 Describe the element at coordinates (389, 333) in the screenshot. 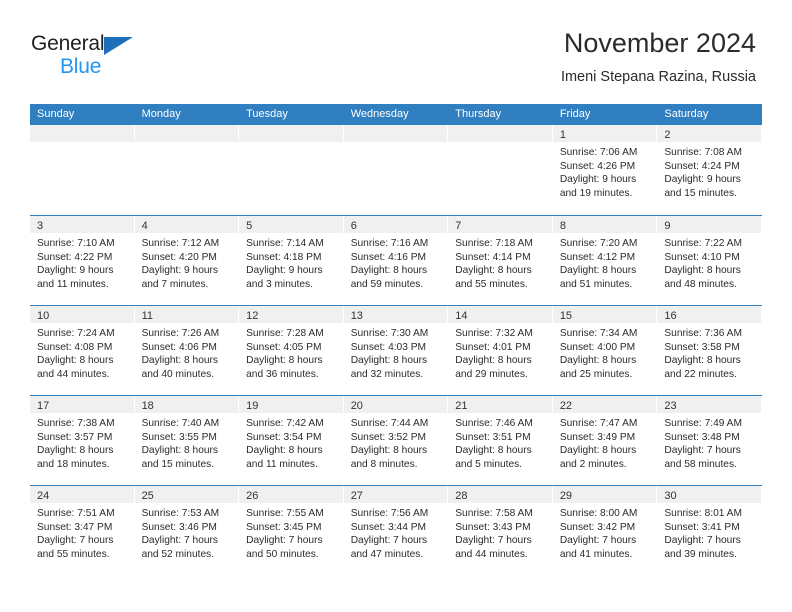

I see `sunrise-text: Sunrise: 7:30 AM` at that location.